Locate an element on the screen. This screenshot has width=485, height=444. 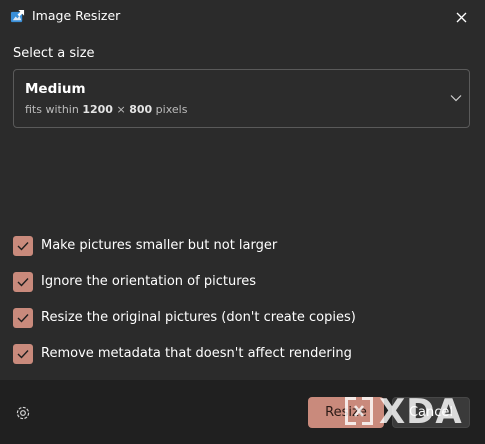
option-label: Make pictures smaller but not larger is located at coordinates (159, 245).